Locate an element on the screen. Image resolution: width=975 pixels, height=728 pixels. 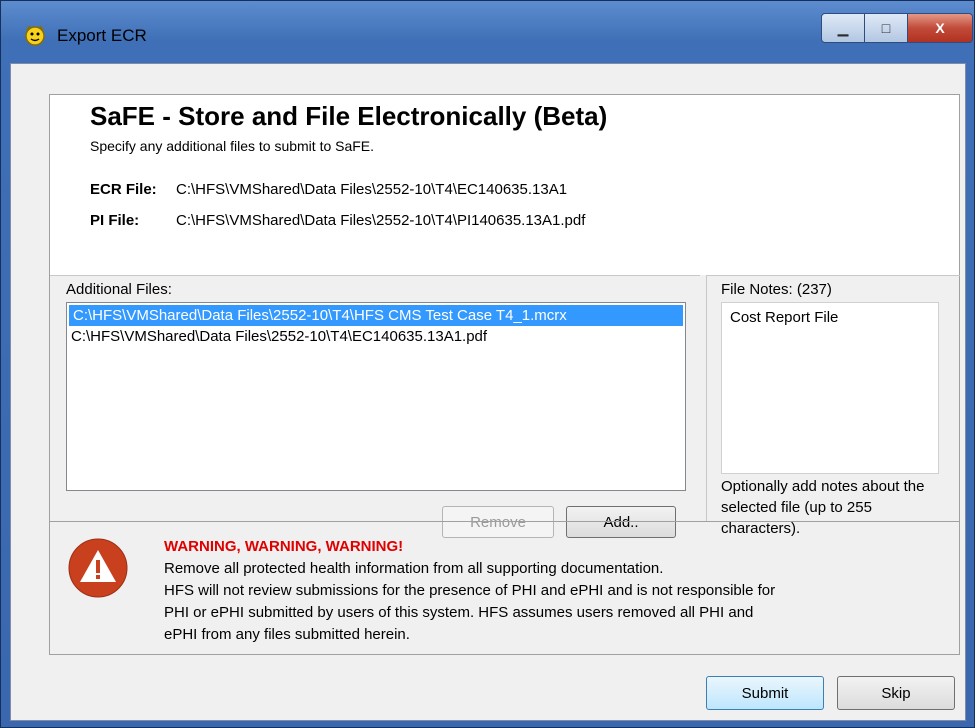
ecr-file-label: ECR File: is located at coordinates (123, 189).